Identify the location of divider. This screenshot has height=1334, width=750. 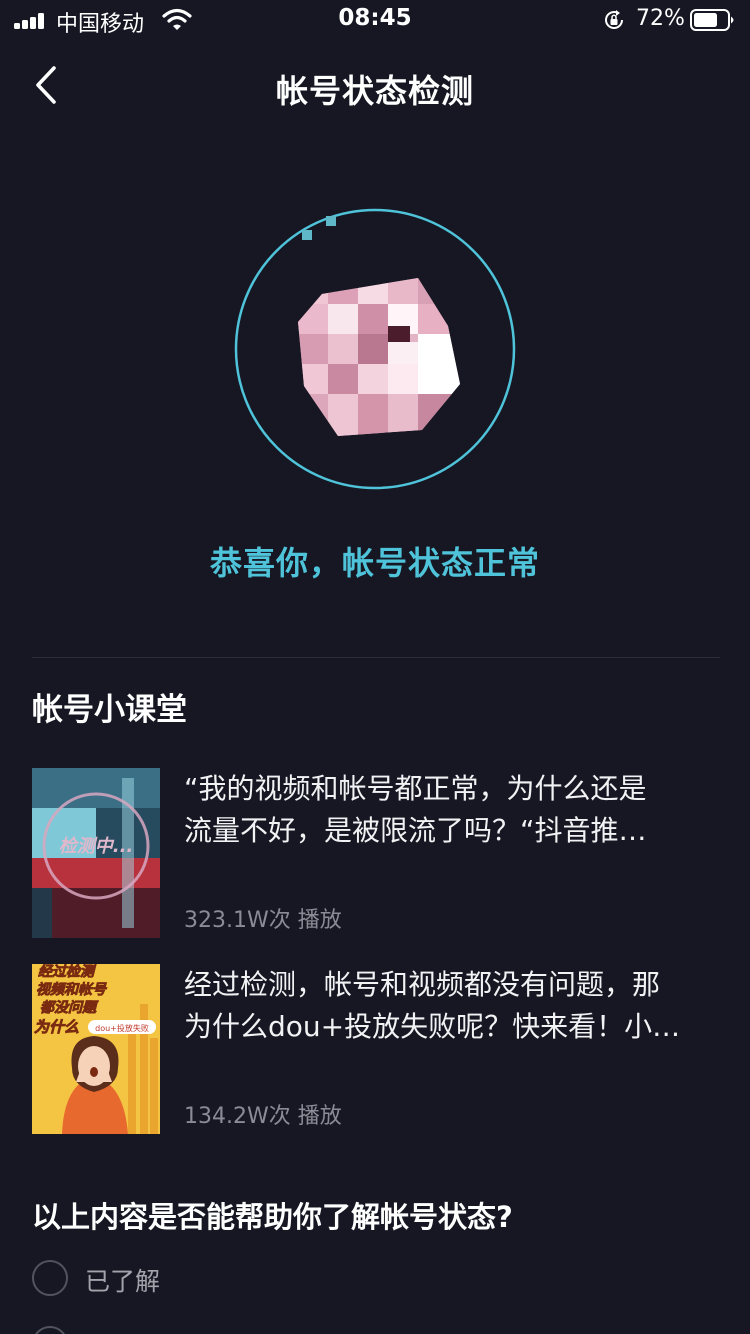
(376, 657).